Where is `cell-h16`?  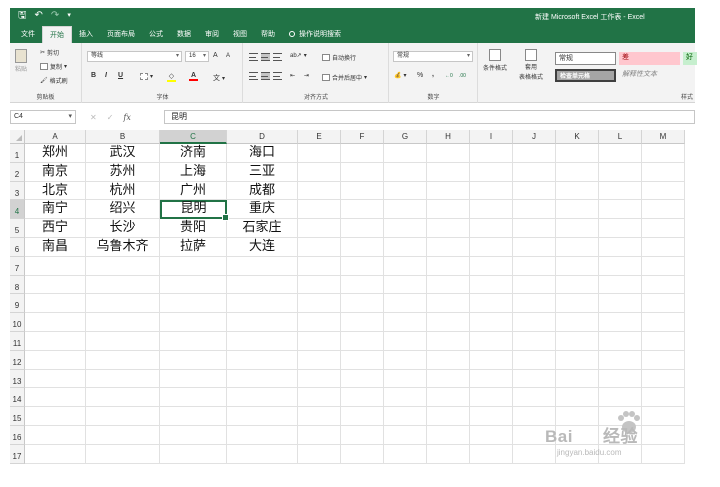 cell-h16 is located at coordinates (448, 435).